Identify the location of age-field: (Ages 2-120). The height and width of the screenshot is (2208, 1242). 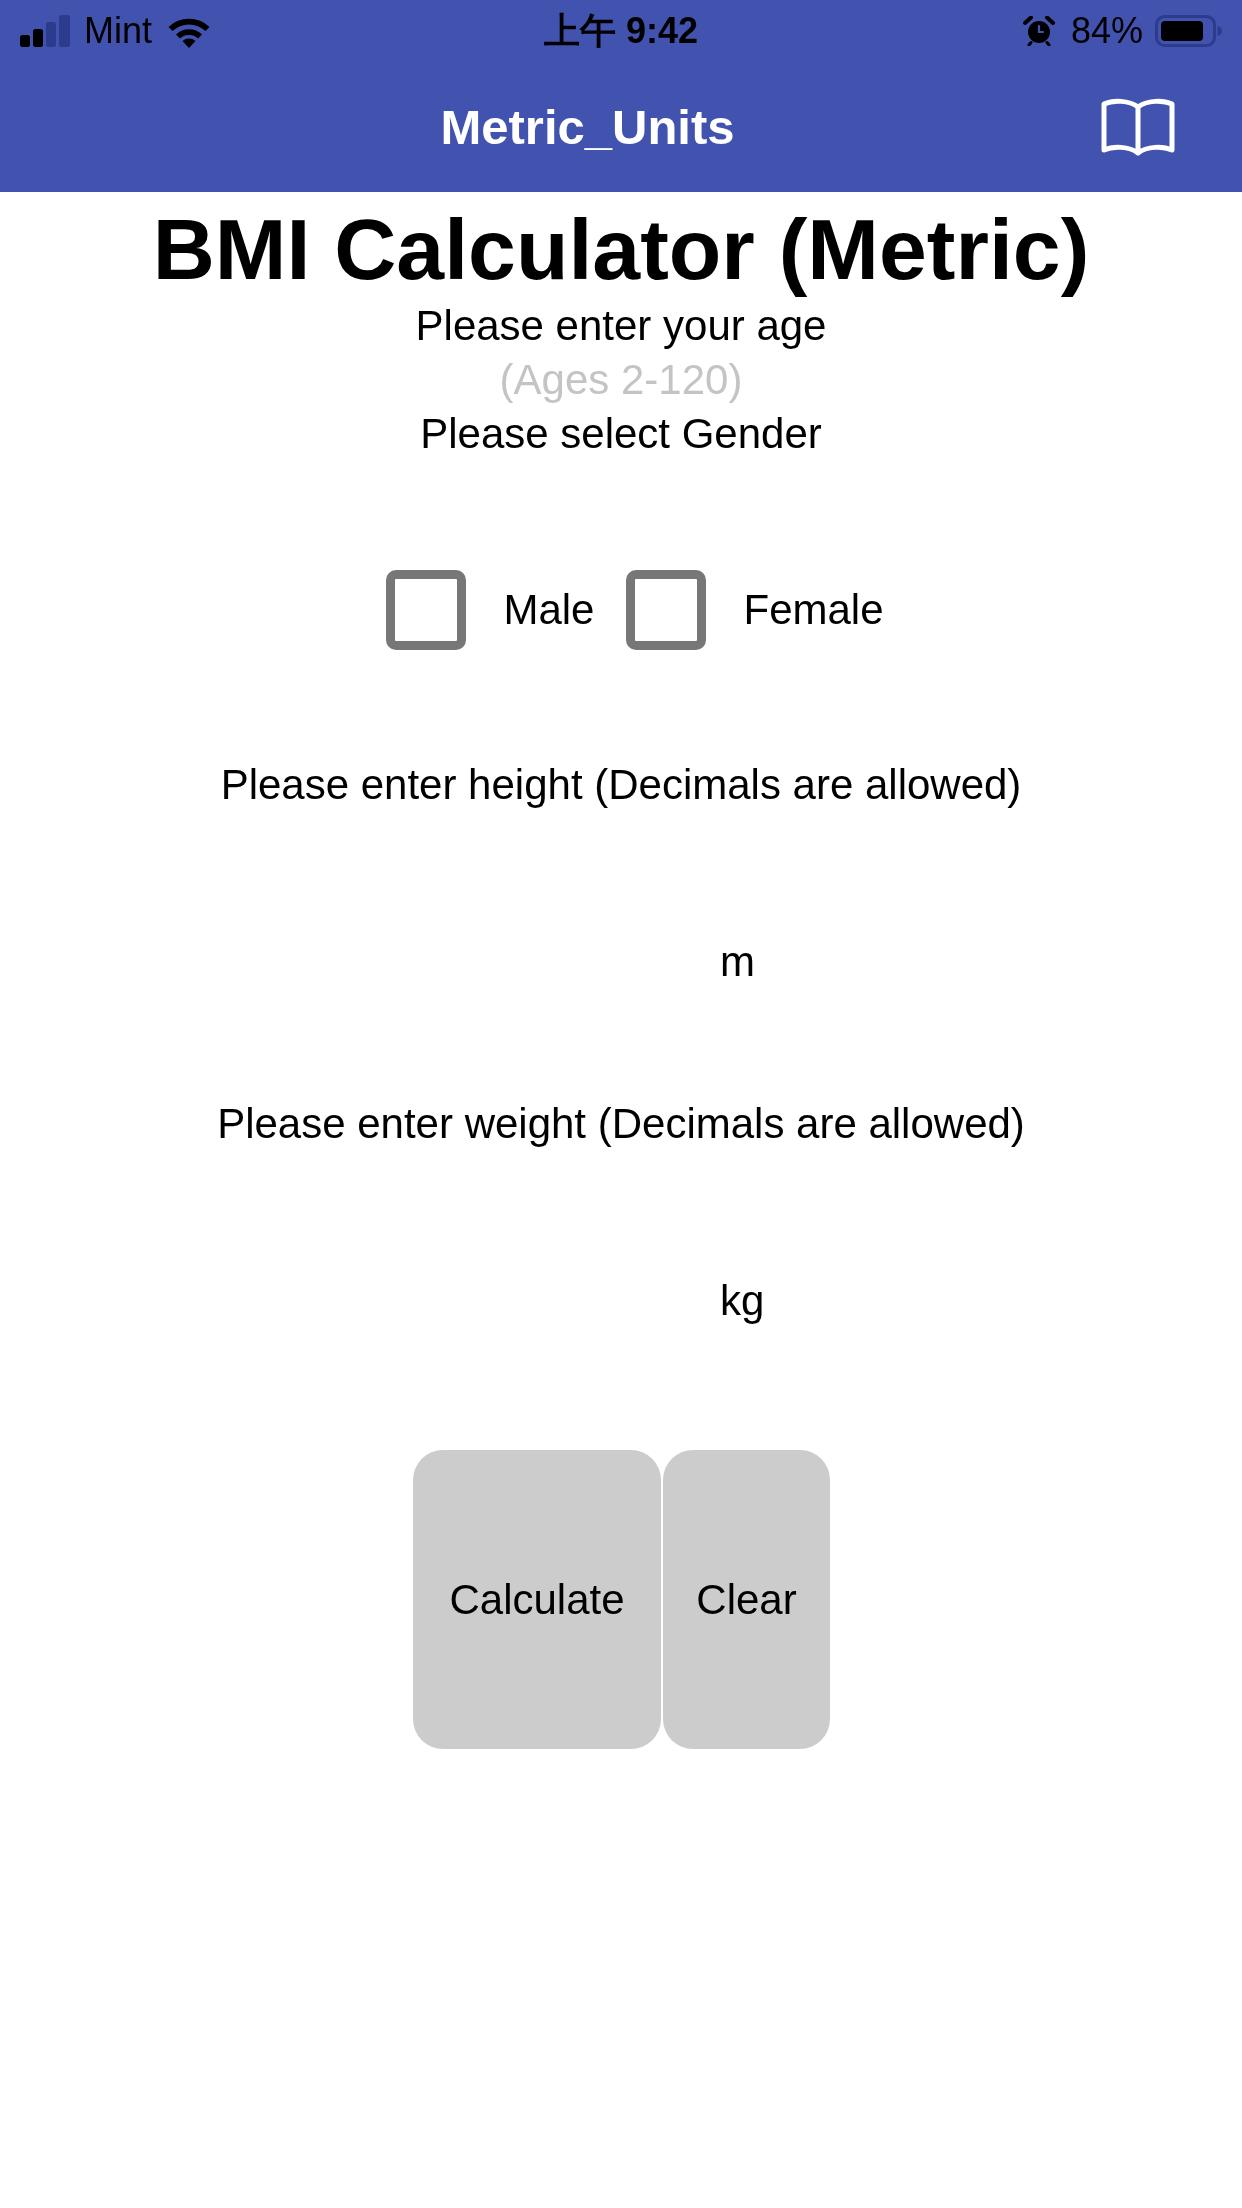
(621, 380).